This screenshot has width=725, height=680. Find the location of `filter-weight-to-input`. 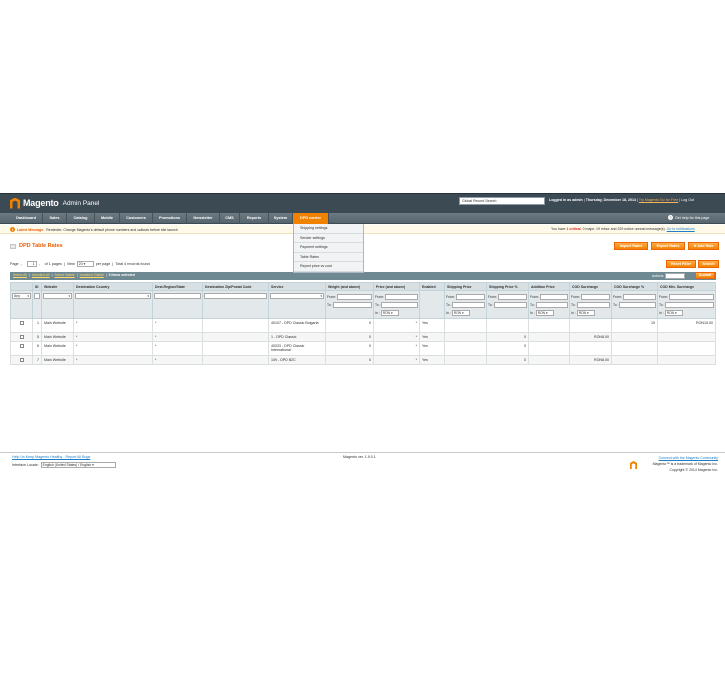

filter-weight-to-input is located at coordinates (352, 304).